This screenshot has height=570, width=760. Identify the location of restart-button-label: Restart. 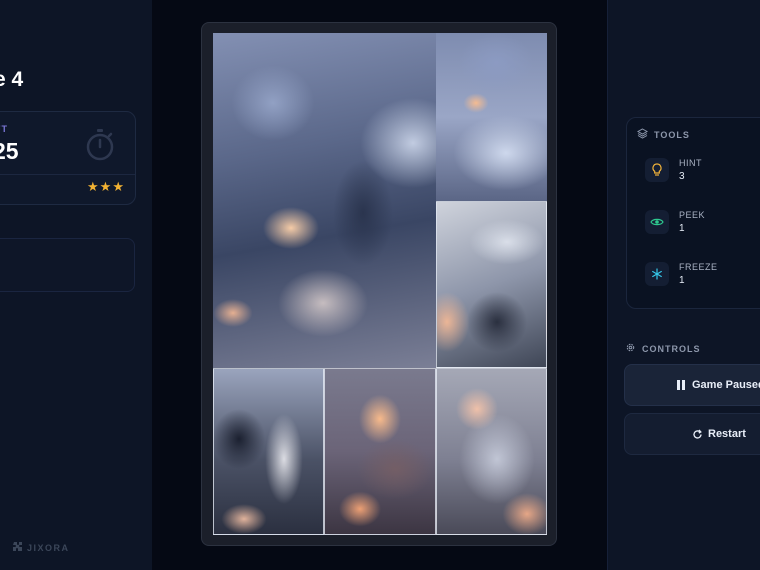
(727, 434).